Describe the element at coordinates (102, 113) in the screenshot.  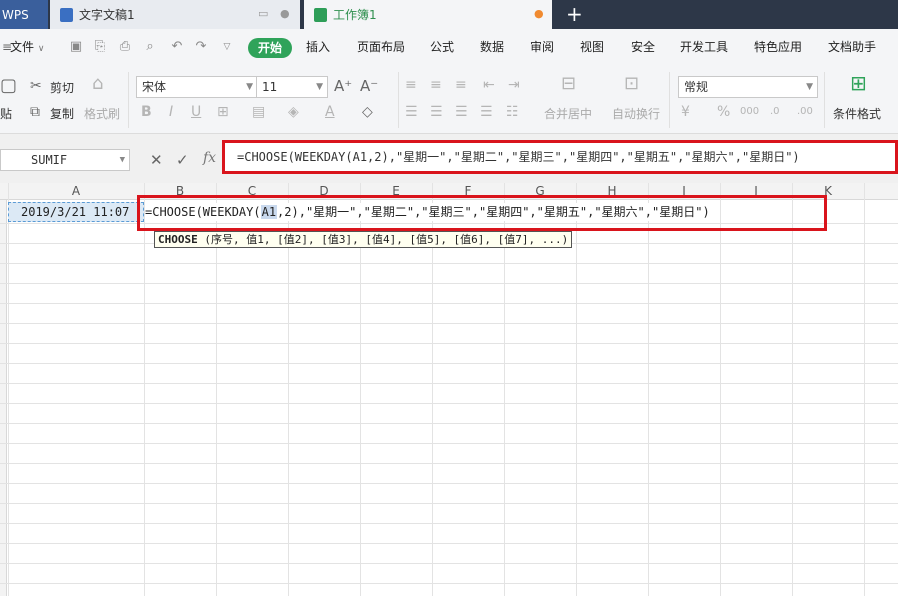
I see `format-painter-button: 格式刷` at that location.